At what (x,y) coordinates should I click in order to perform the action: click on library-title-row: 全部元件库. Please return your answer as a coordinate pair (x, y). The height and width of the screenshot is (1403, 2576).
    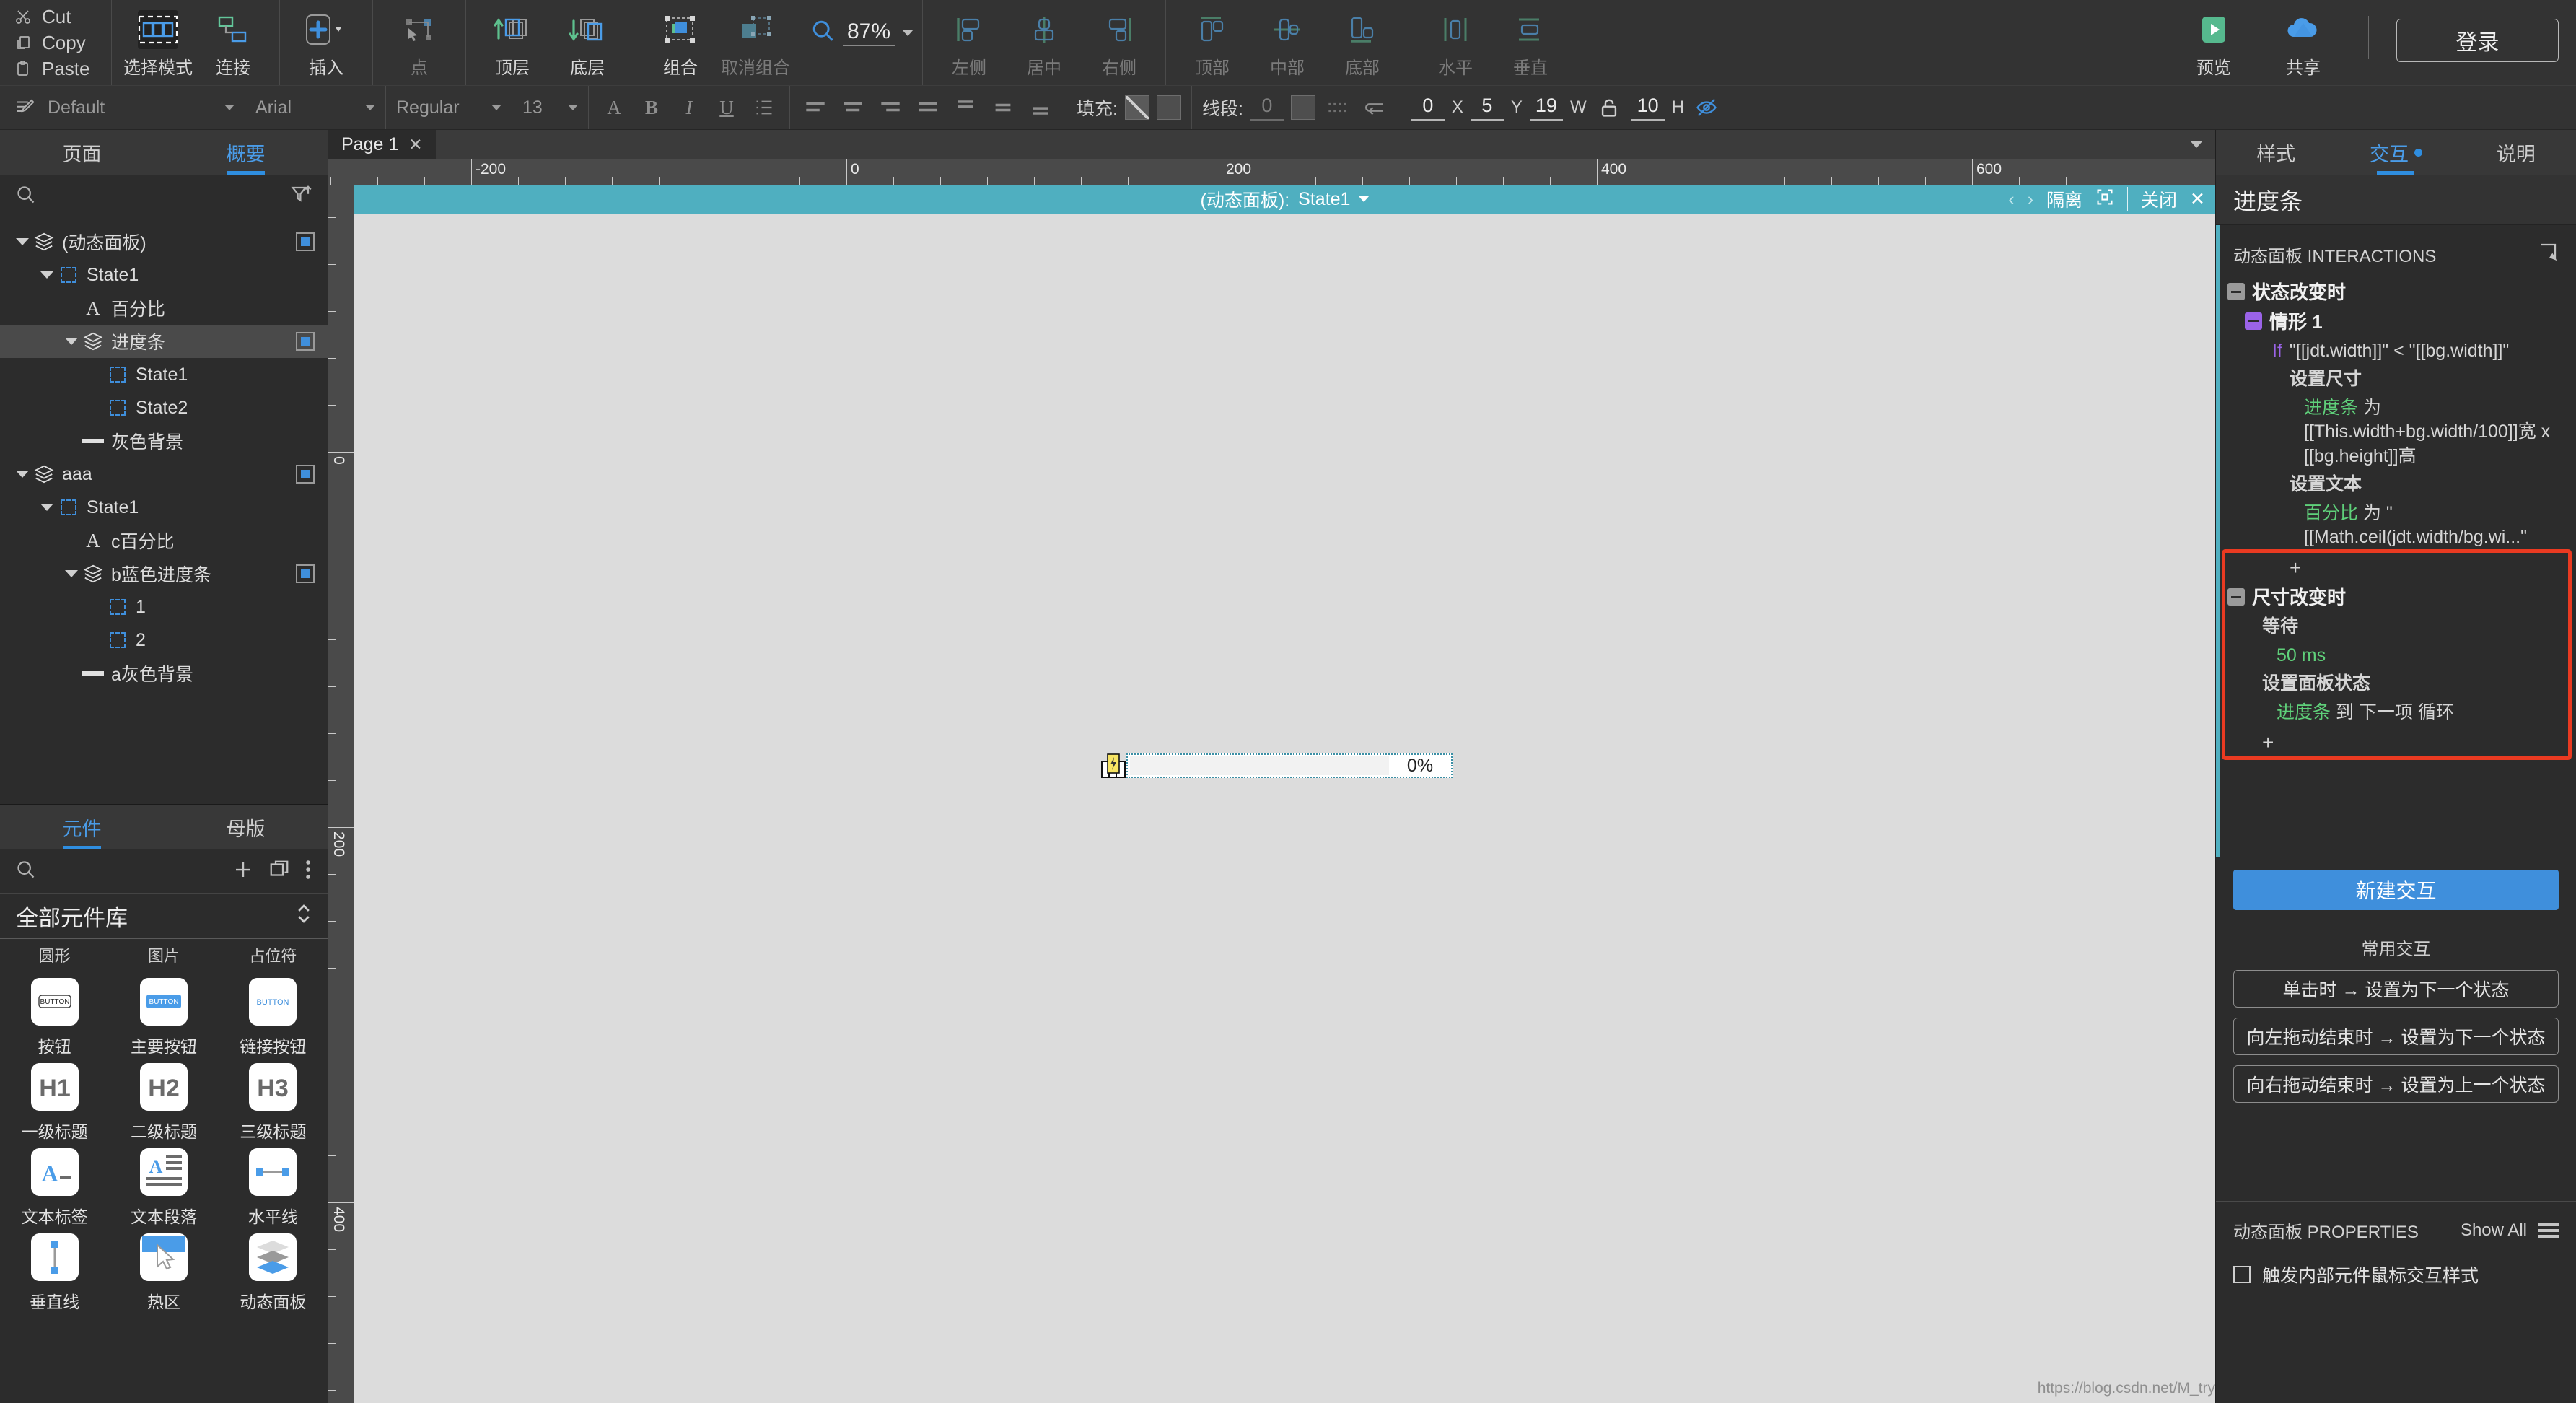
    Looking at the image, I should click on (164, 916).